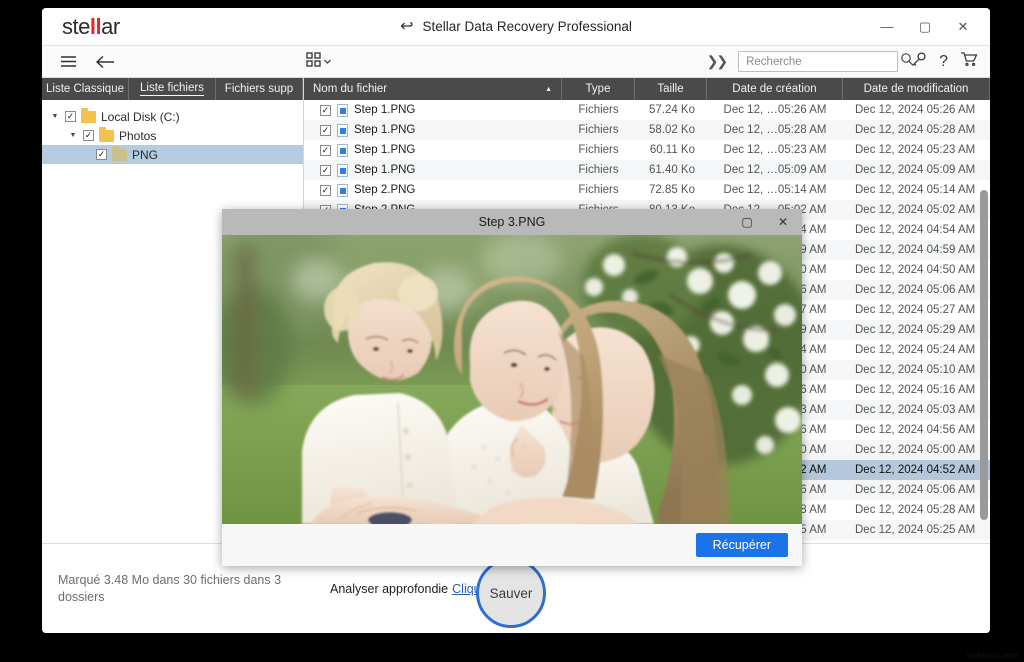  I want to click on cell-modified: Dec 12, 2024 04:56 AM, so click(915, 430).